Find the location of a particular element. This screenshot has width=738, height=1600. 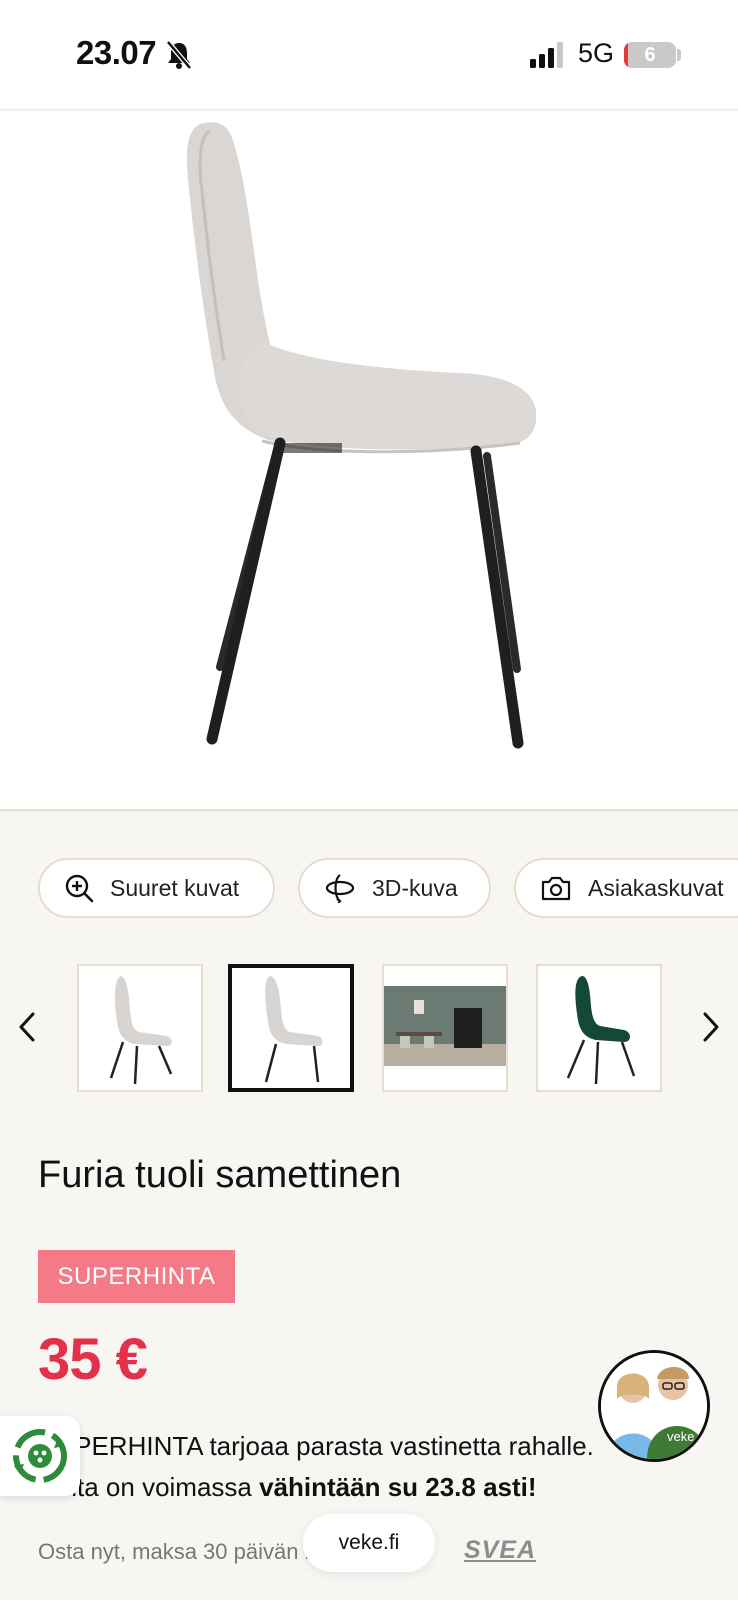

bell-muted-icon is located at coordinates (179, 55).